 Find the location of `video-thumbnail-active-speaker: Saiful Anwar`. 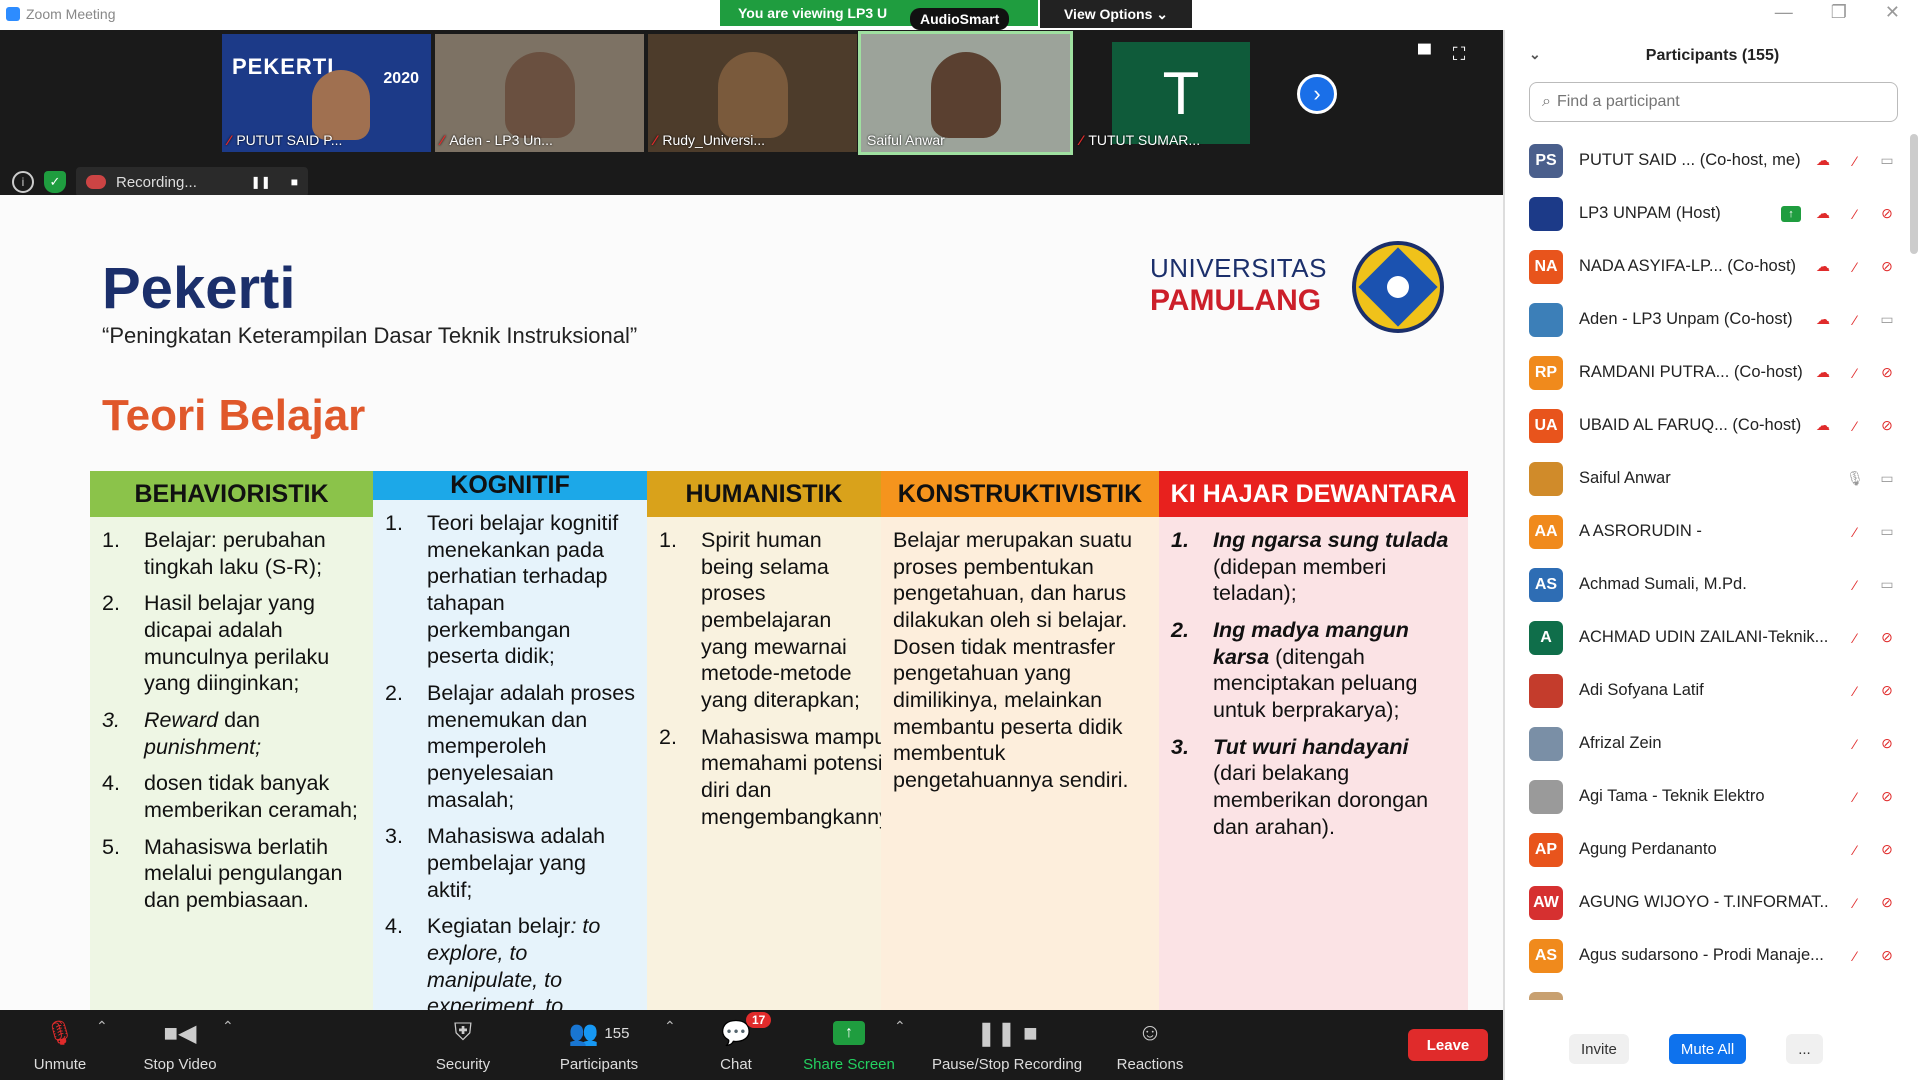

video-thumbnail-active-speaker: Saiful Anwar is located at coordinates (965, 93).